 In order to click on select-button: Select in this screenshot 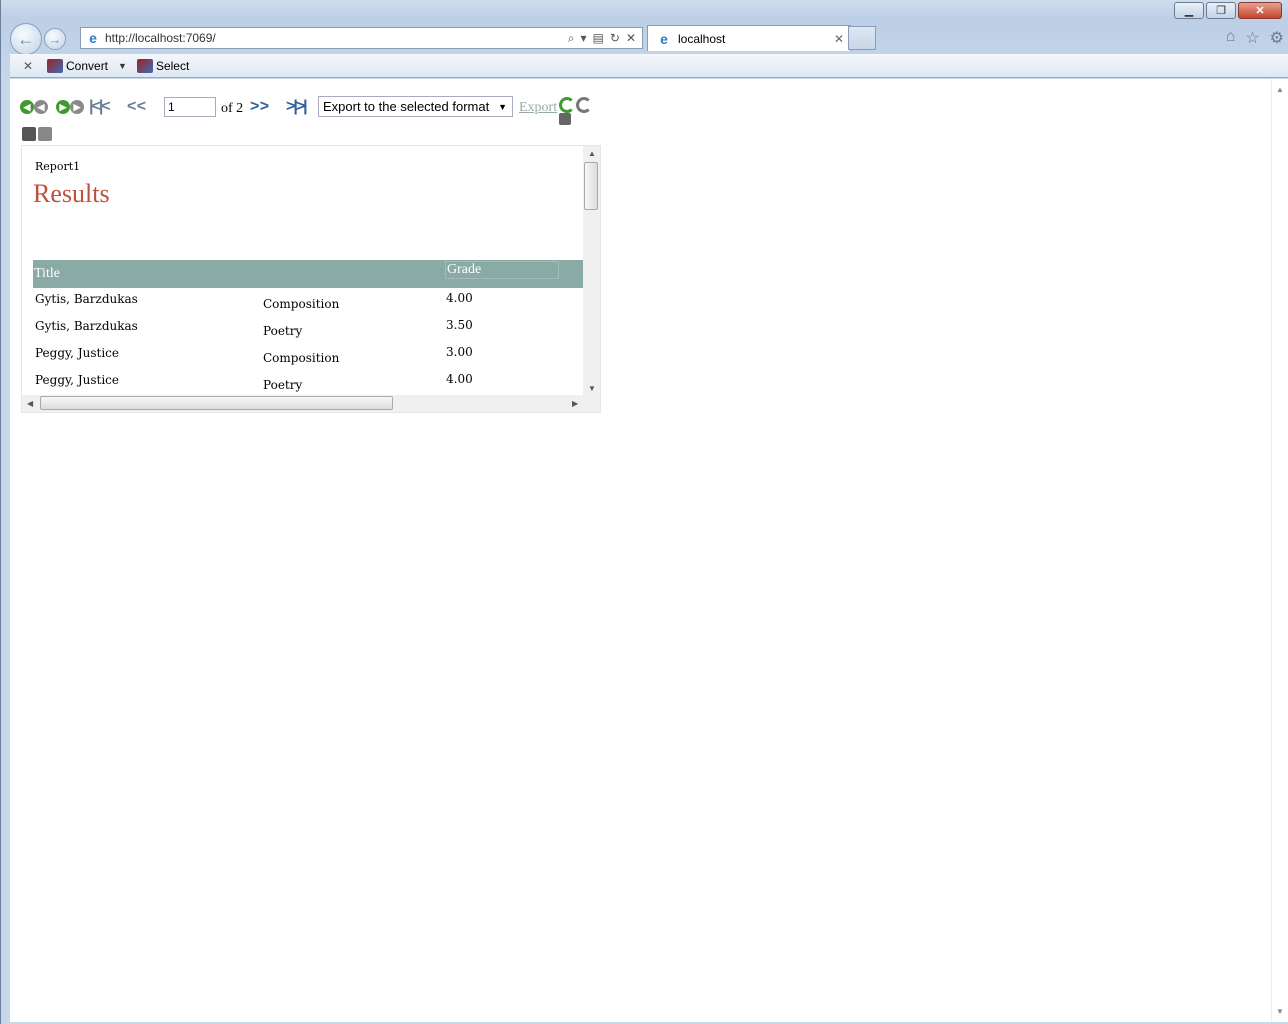, I will do `click(163, 65)`.